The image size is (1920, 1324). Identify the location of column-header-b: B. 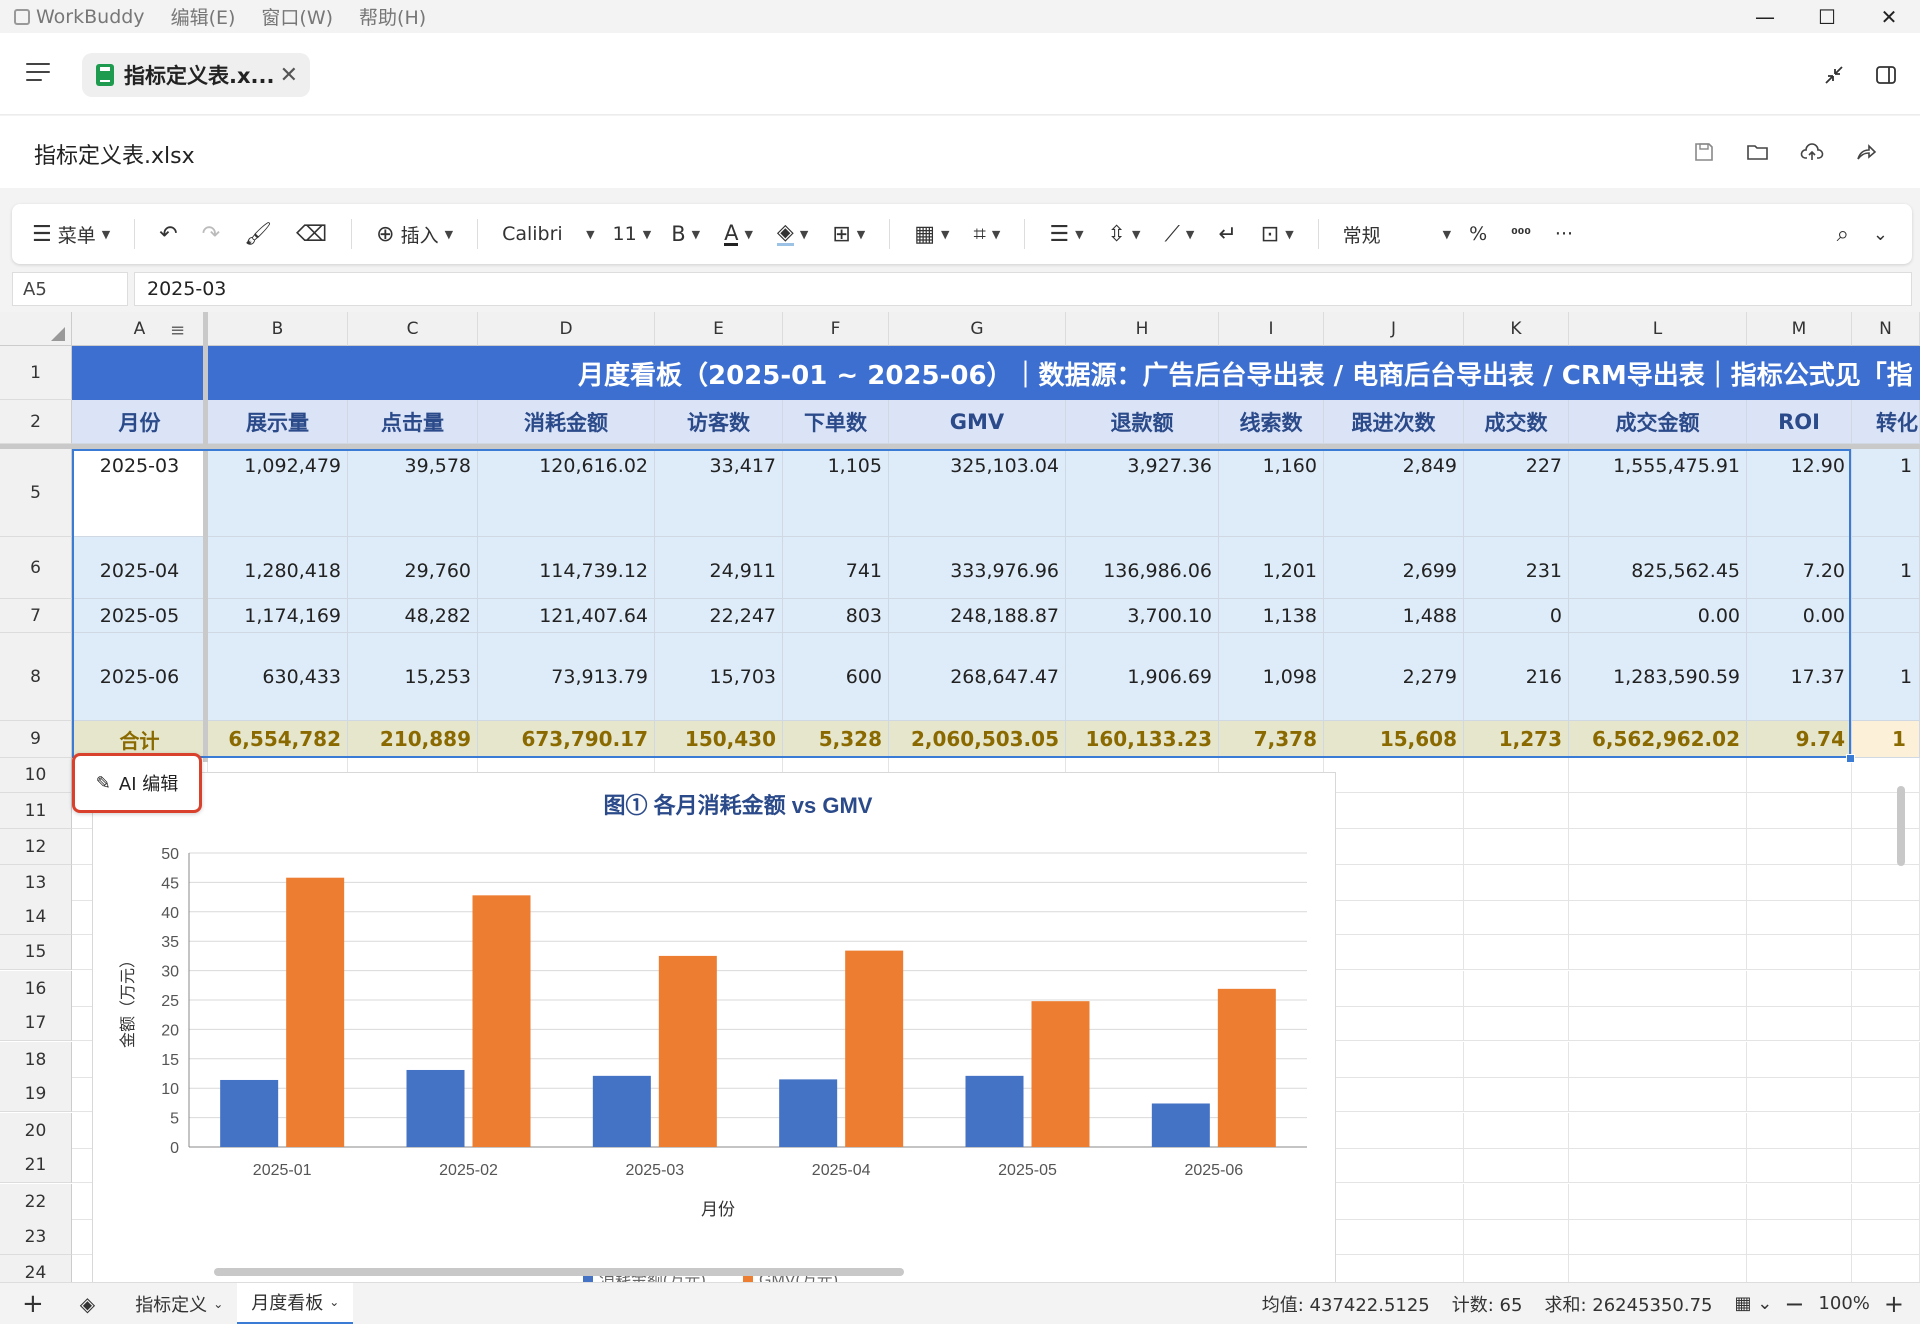
(278, 329).